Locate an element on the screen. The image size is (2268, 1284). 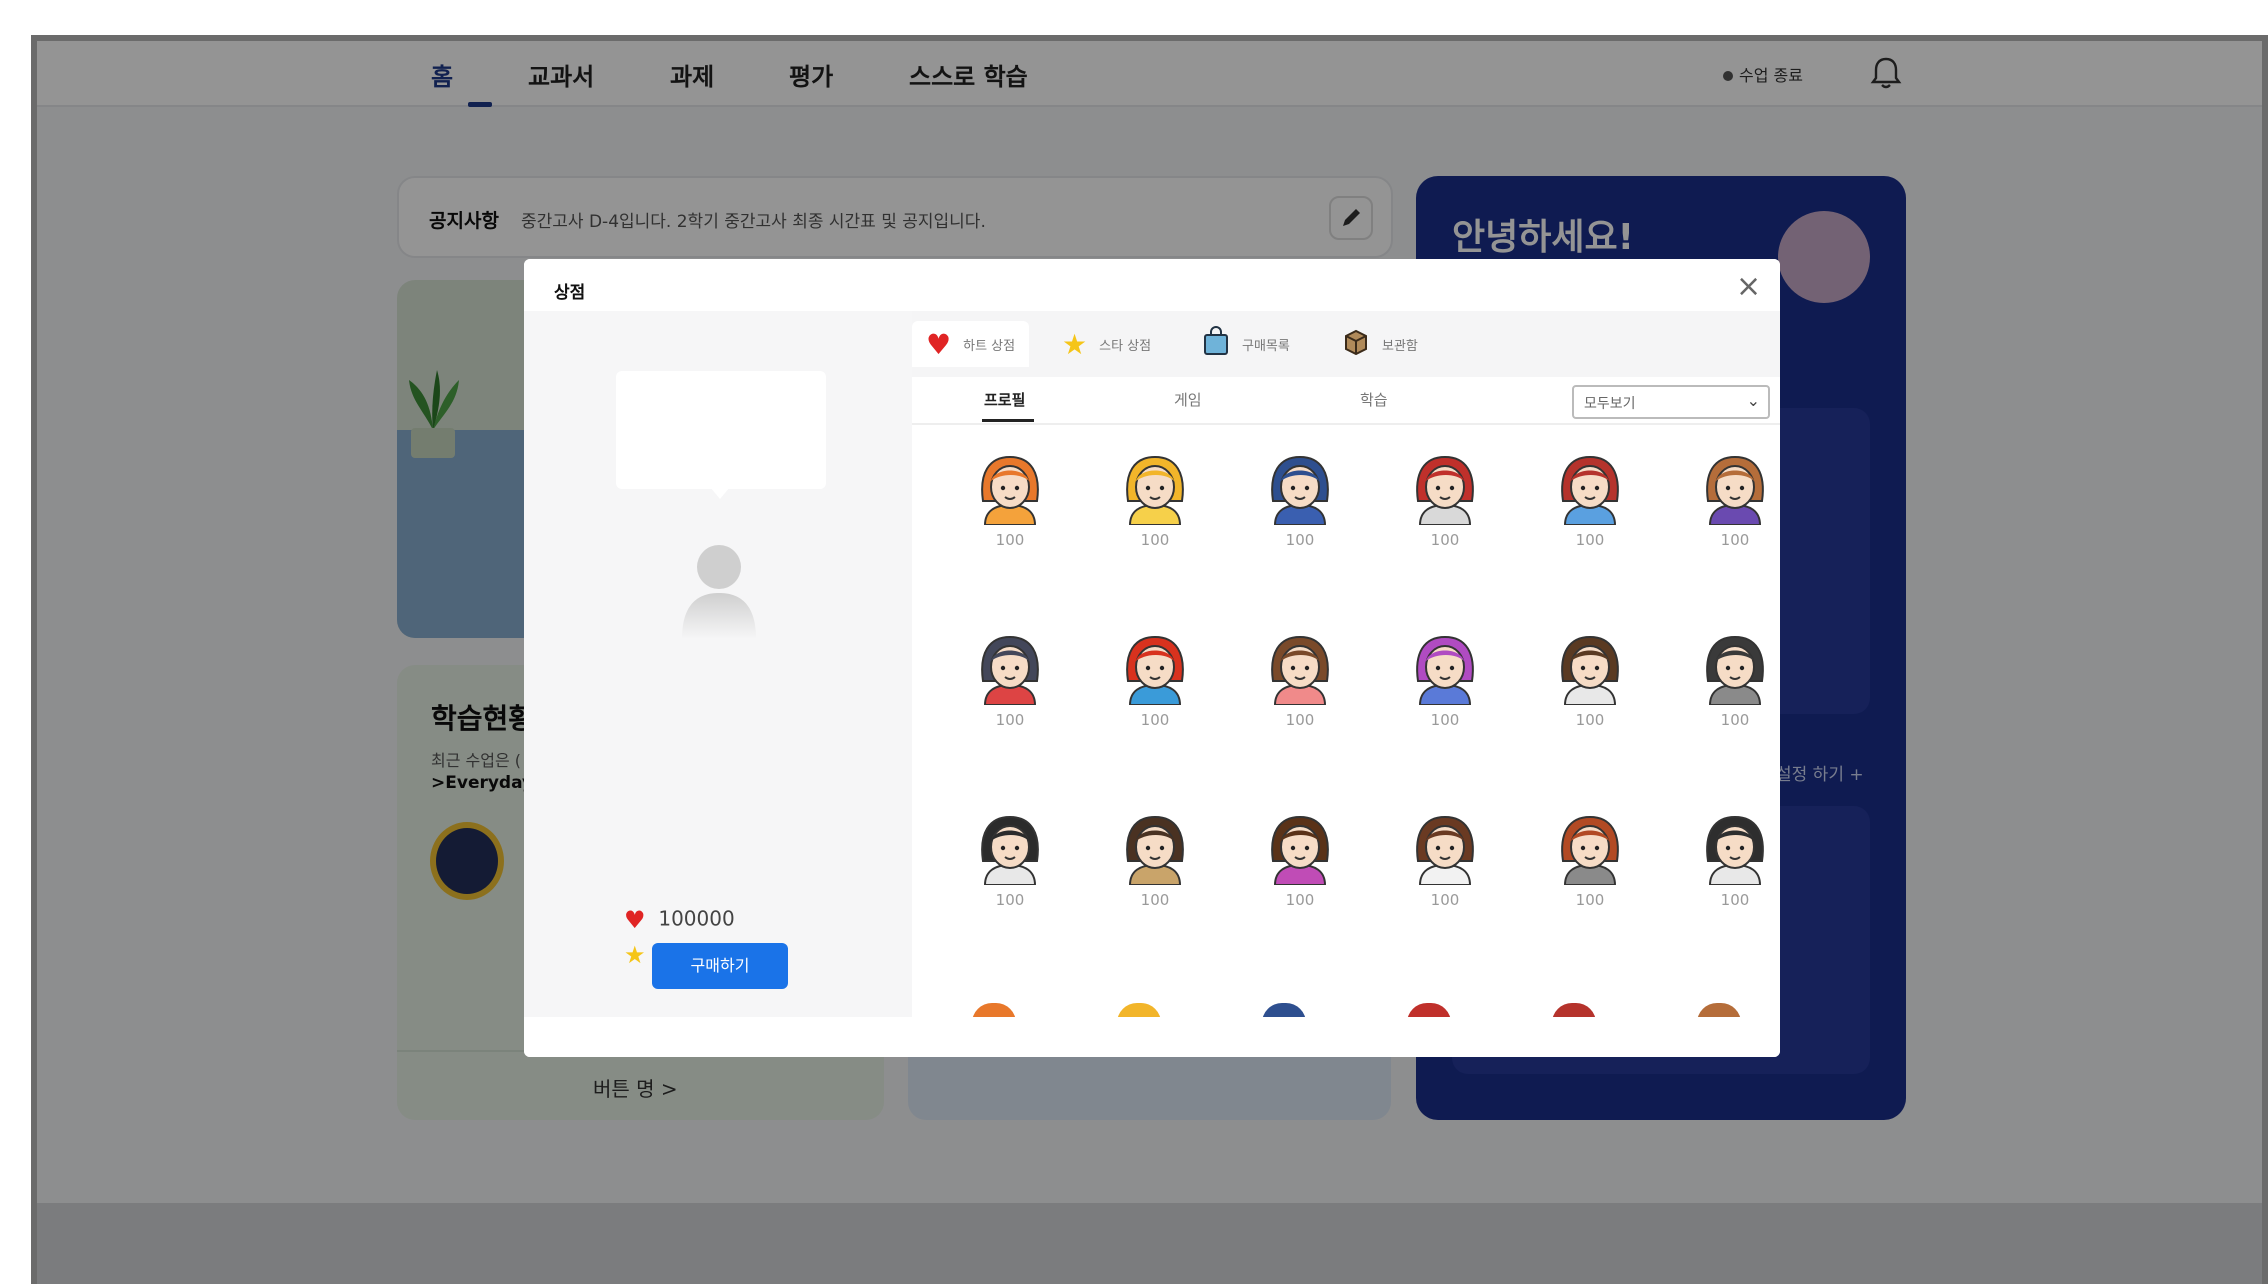
preview-pane: ♥ 100000 ★ 100000 is located at coordinates (718, 664).